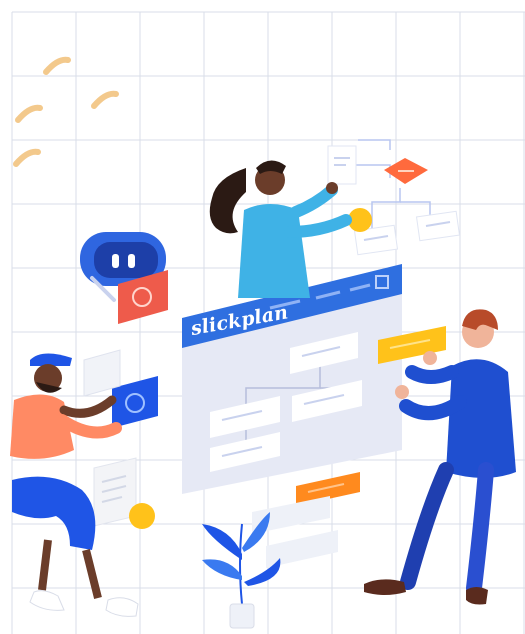 This screenshot has width=525, height=634. I want to click on yellow-dot-bottom, so click(142, 516).